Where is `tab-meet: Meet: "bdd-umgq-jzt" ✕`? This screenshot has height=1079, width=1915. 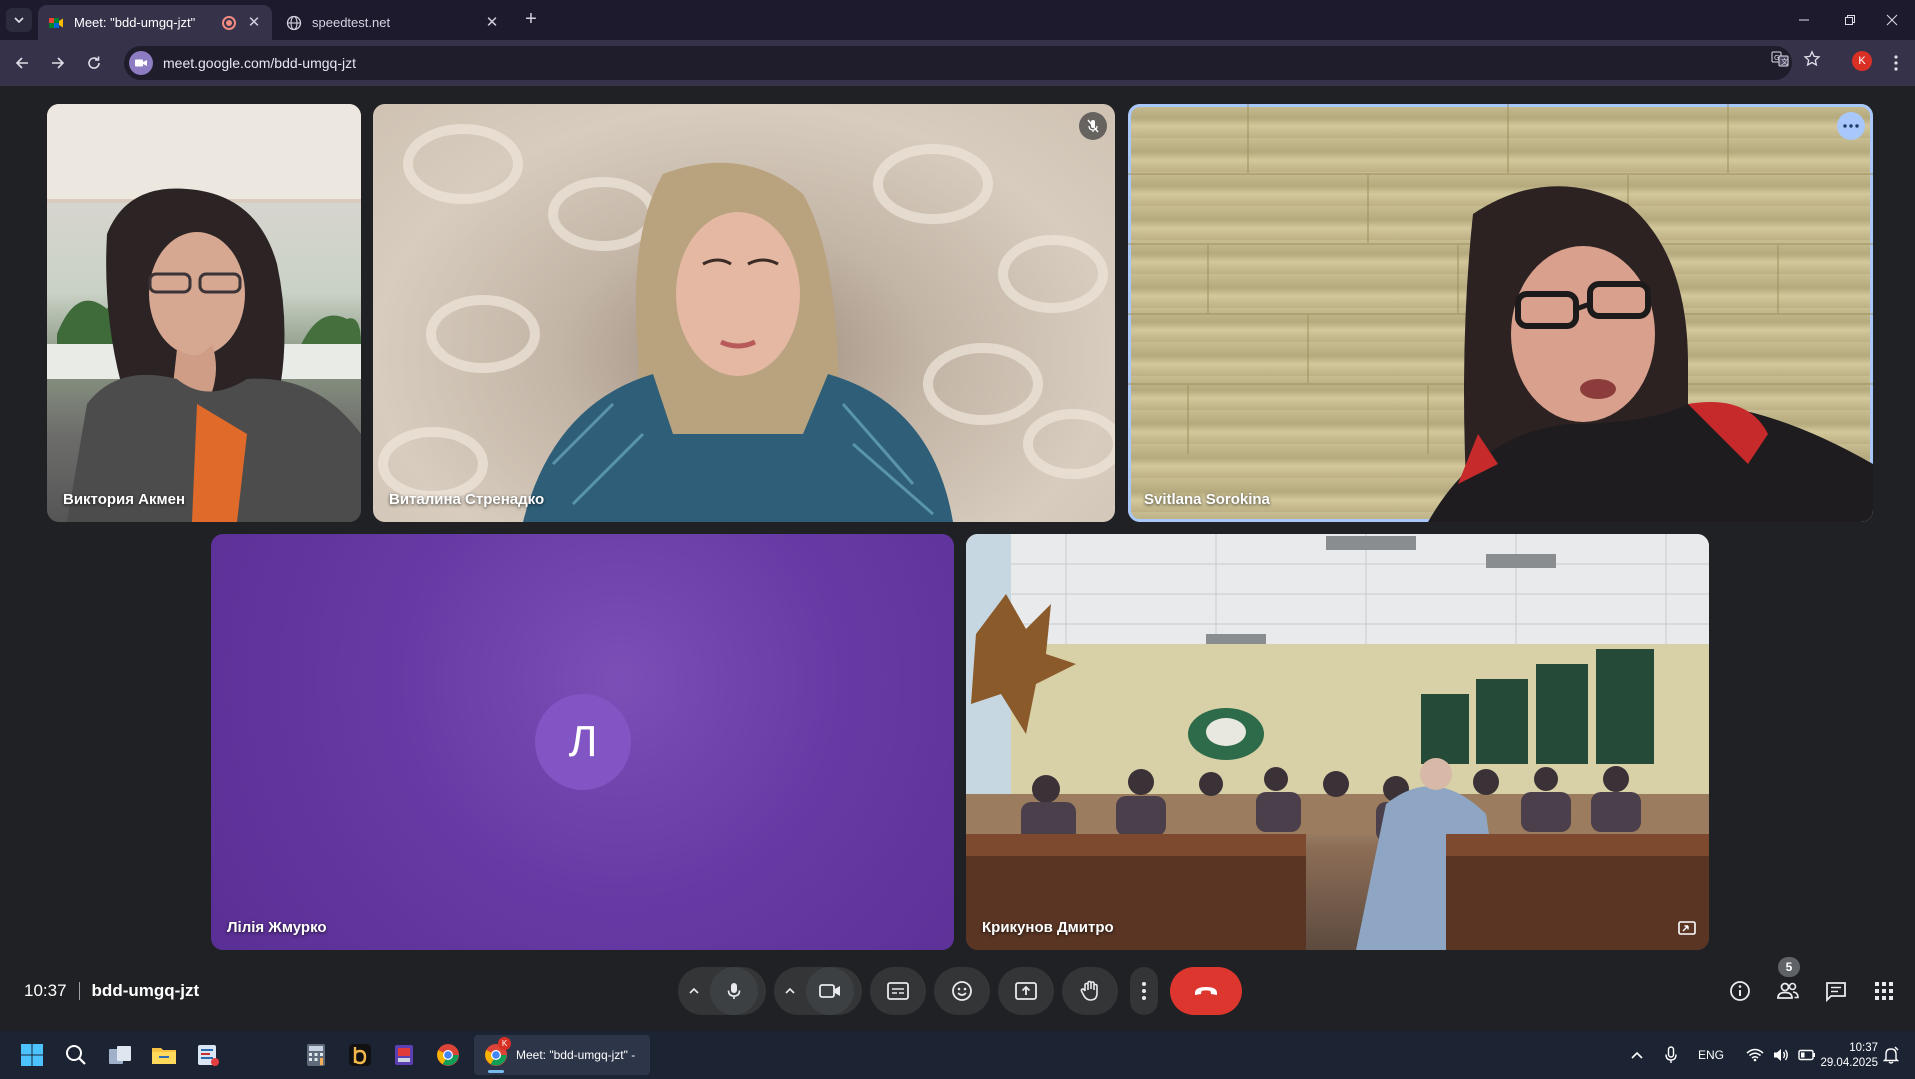
tab-meet: Meet: "bdd-umgq-jzt" ✕ is located at coordinates (155, 22).